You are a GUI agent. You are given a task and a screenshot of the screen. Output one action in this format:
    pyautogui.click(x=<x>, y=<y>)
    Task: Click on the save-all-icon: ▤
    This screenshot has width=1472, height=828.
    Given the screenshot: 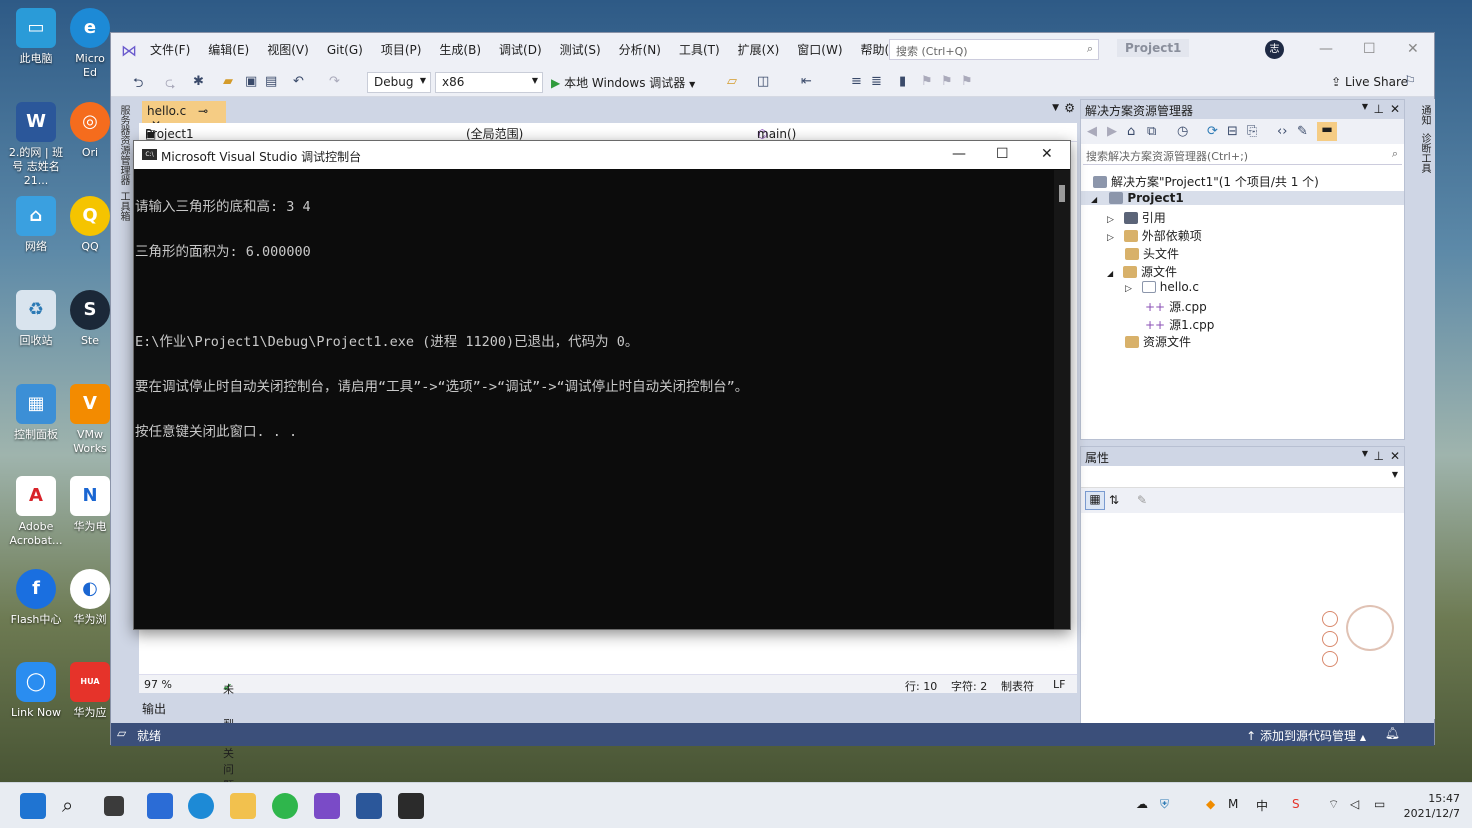 What is the action you would take?
    pyautogui.click(x=271, y=81)
    